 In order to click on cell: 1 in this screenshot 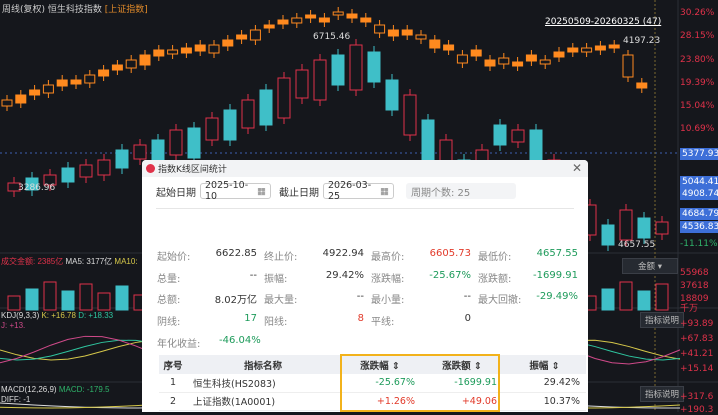, I will do `click(173, 383)`.